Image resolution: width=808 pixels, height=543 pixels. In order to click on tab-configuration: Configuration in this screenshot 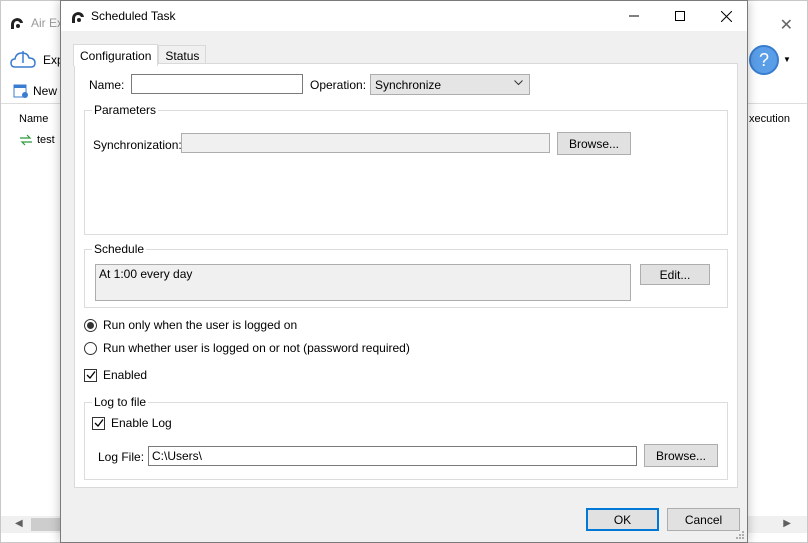, I will do `click(116, 55)`.